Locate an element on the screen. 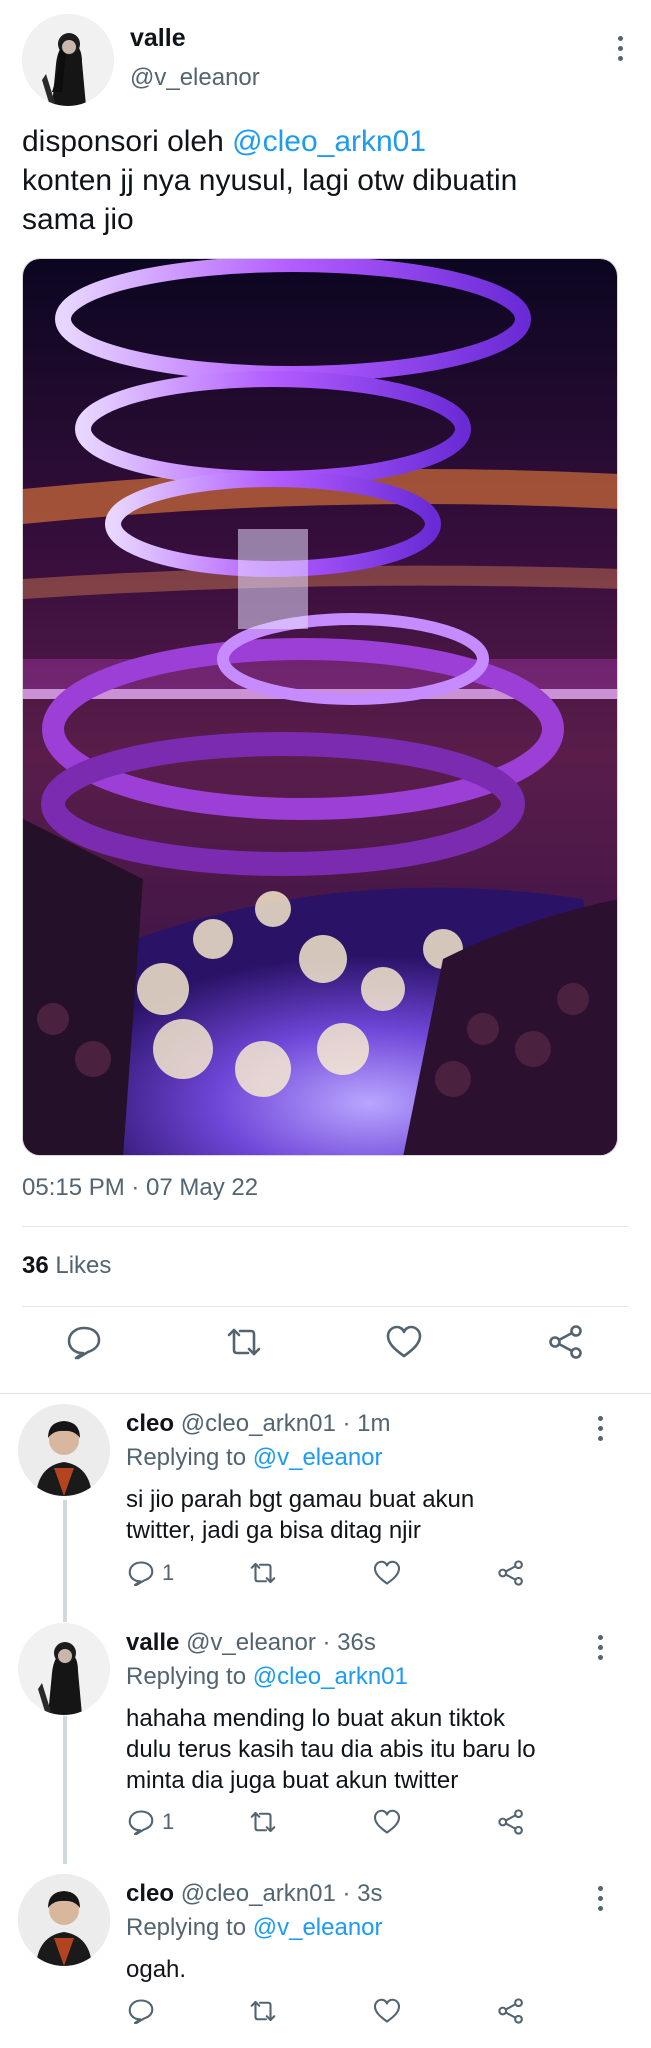  reply-time: · 36s is located at coordinates (345, 1642).